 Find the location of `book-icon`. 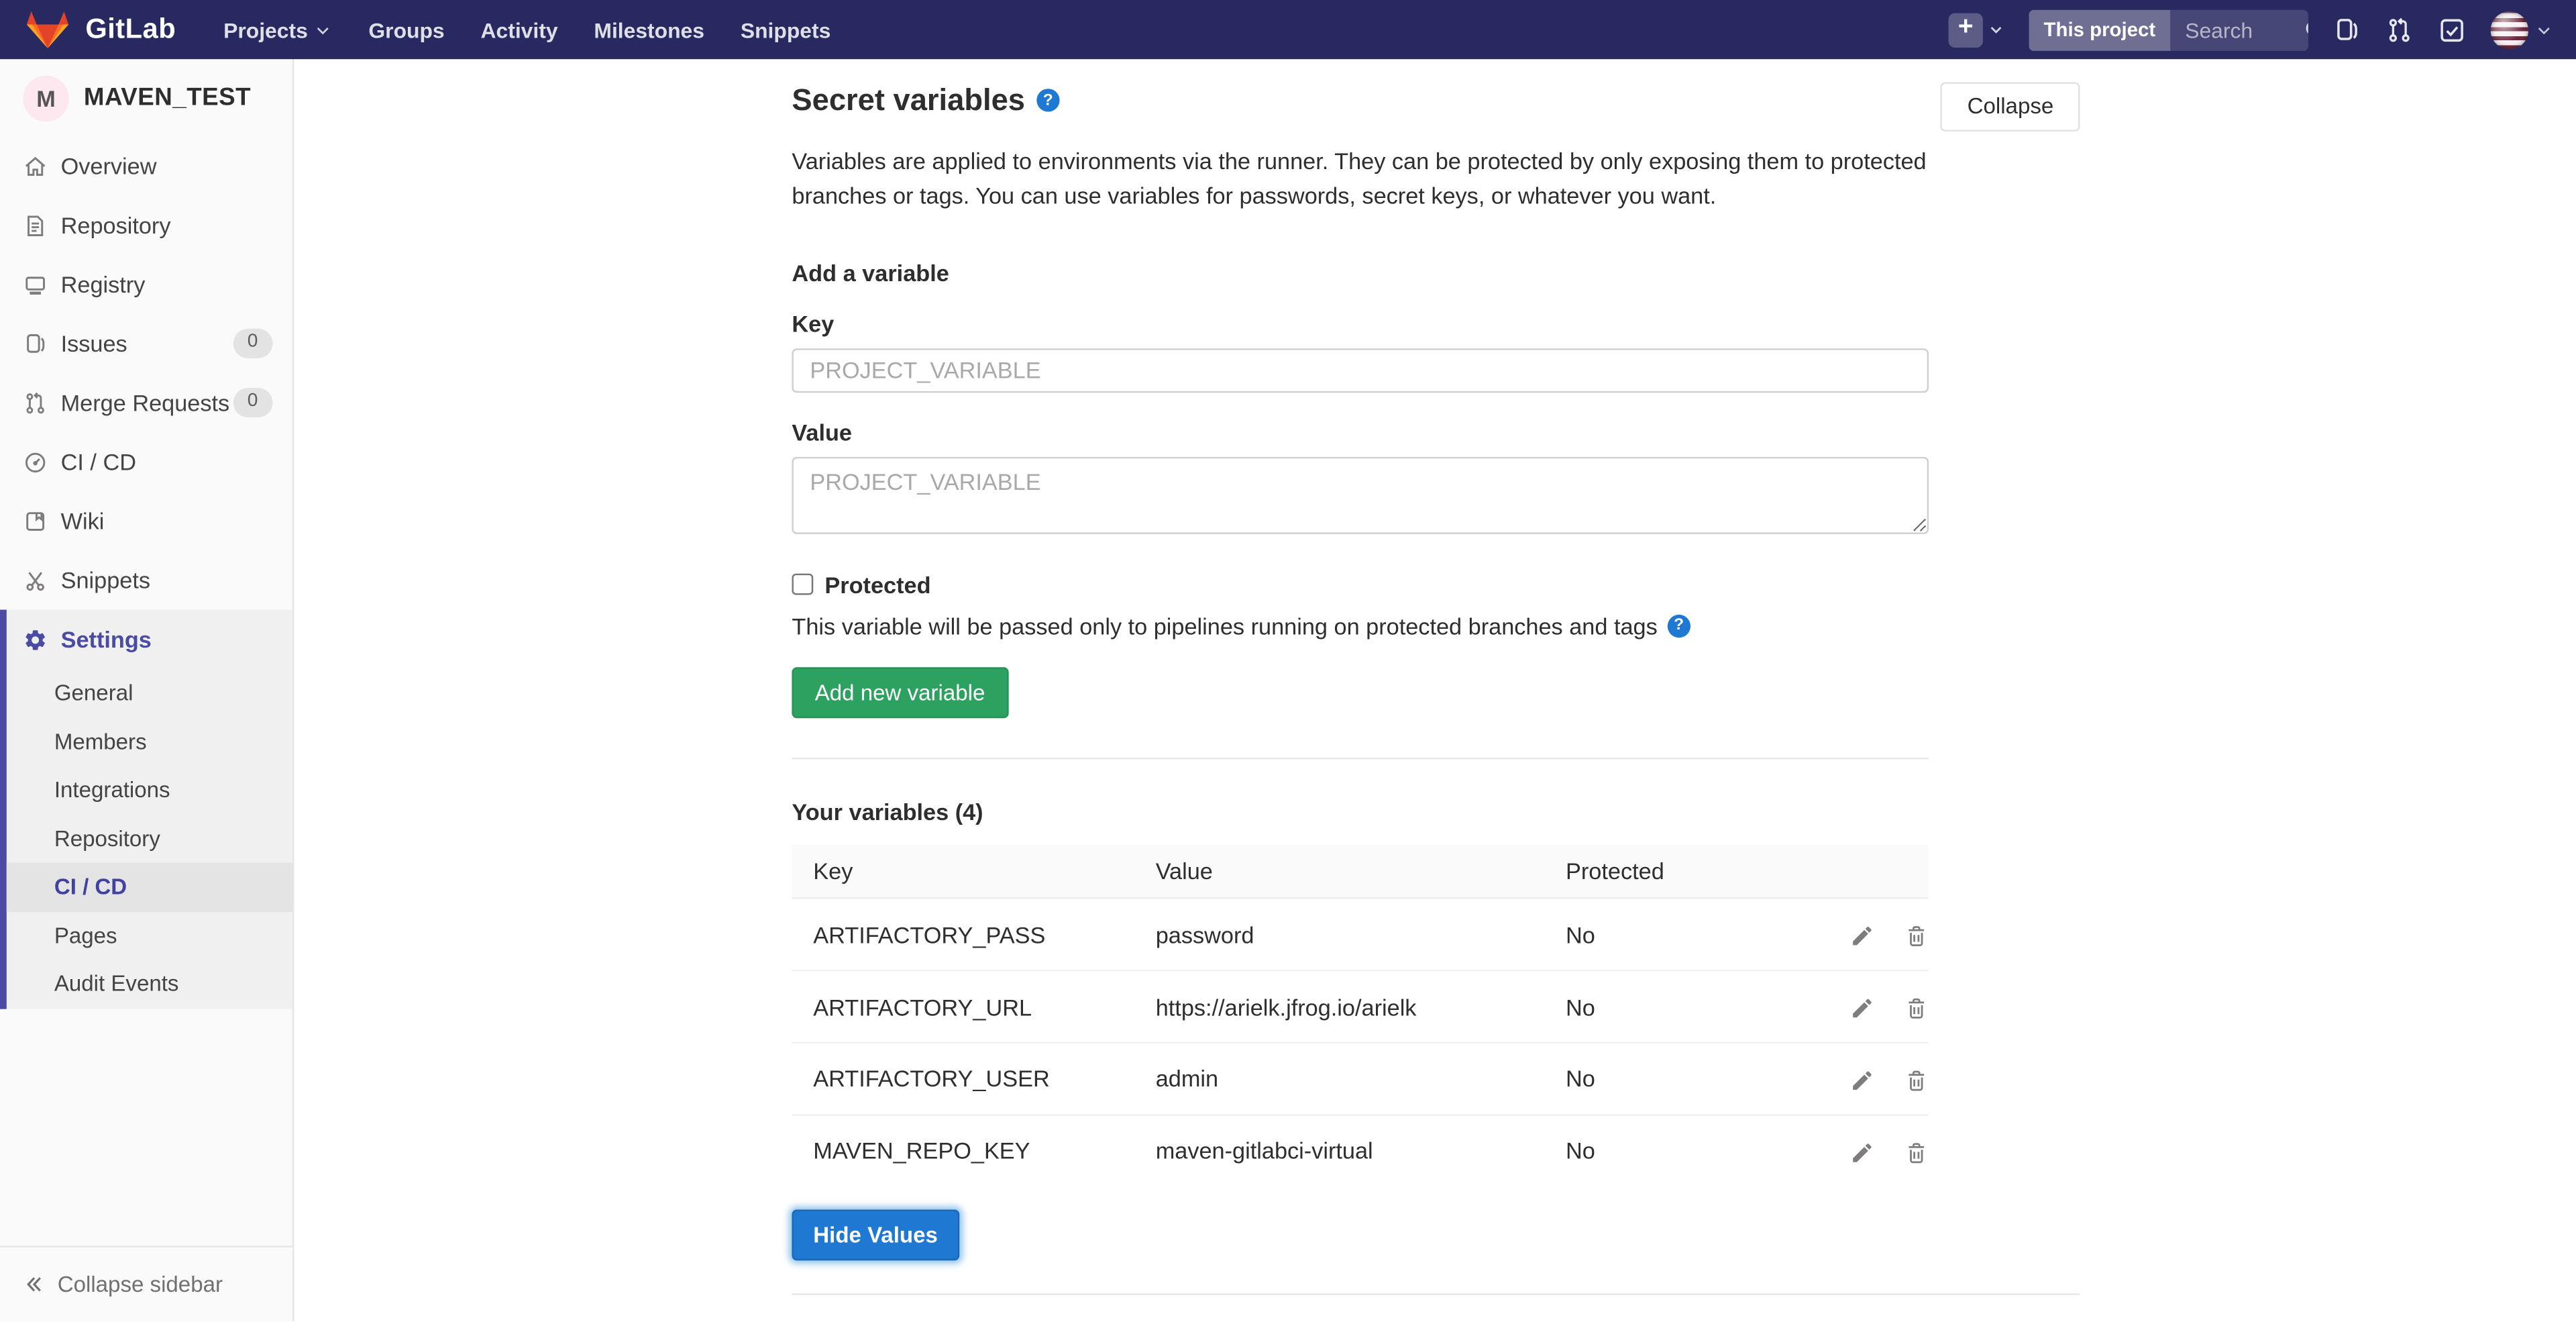

book-icon is located at coordinates (35, 521).